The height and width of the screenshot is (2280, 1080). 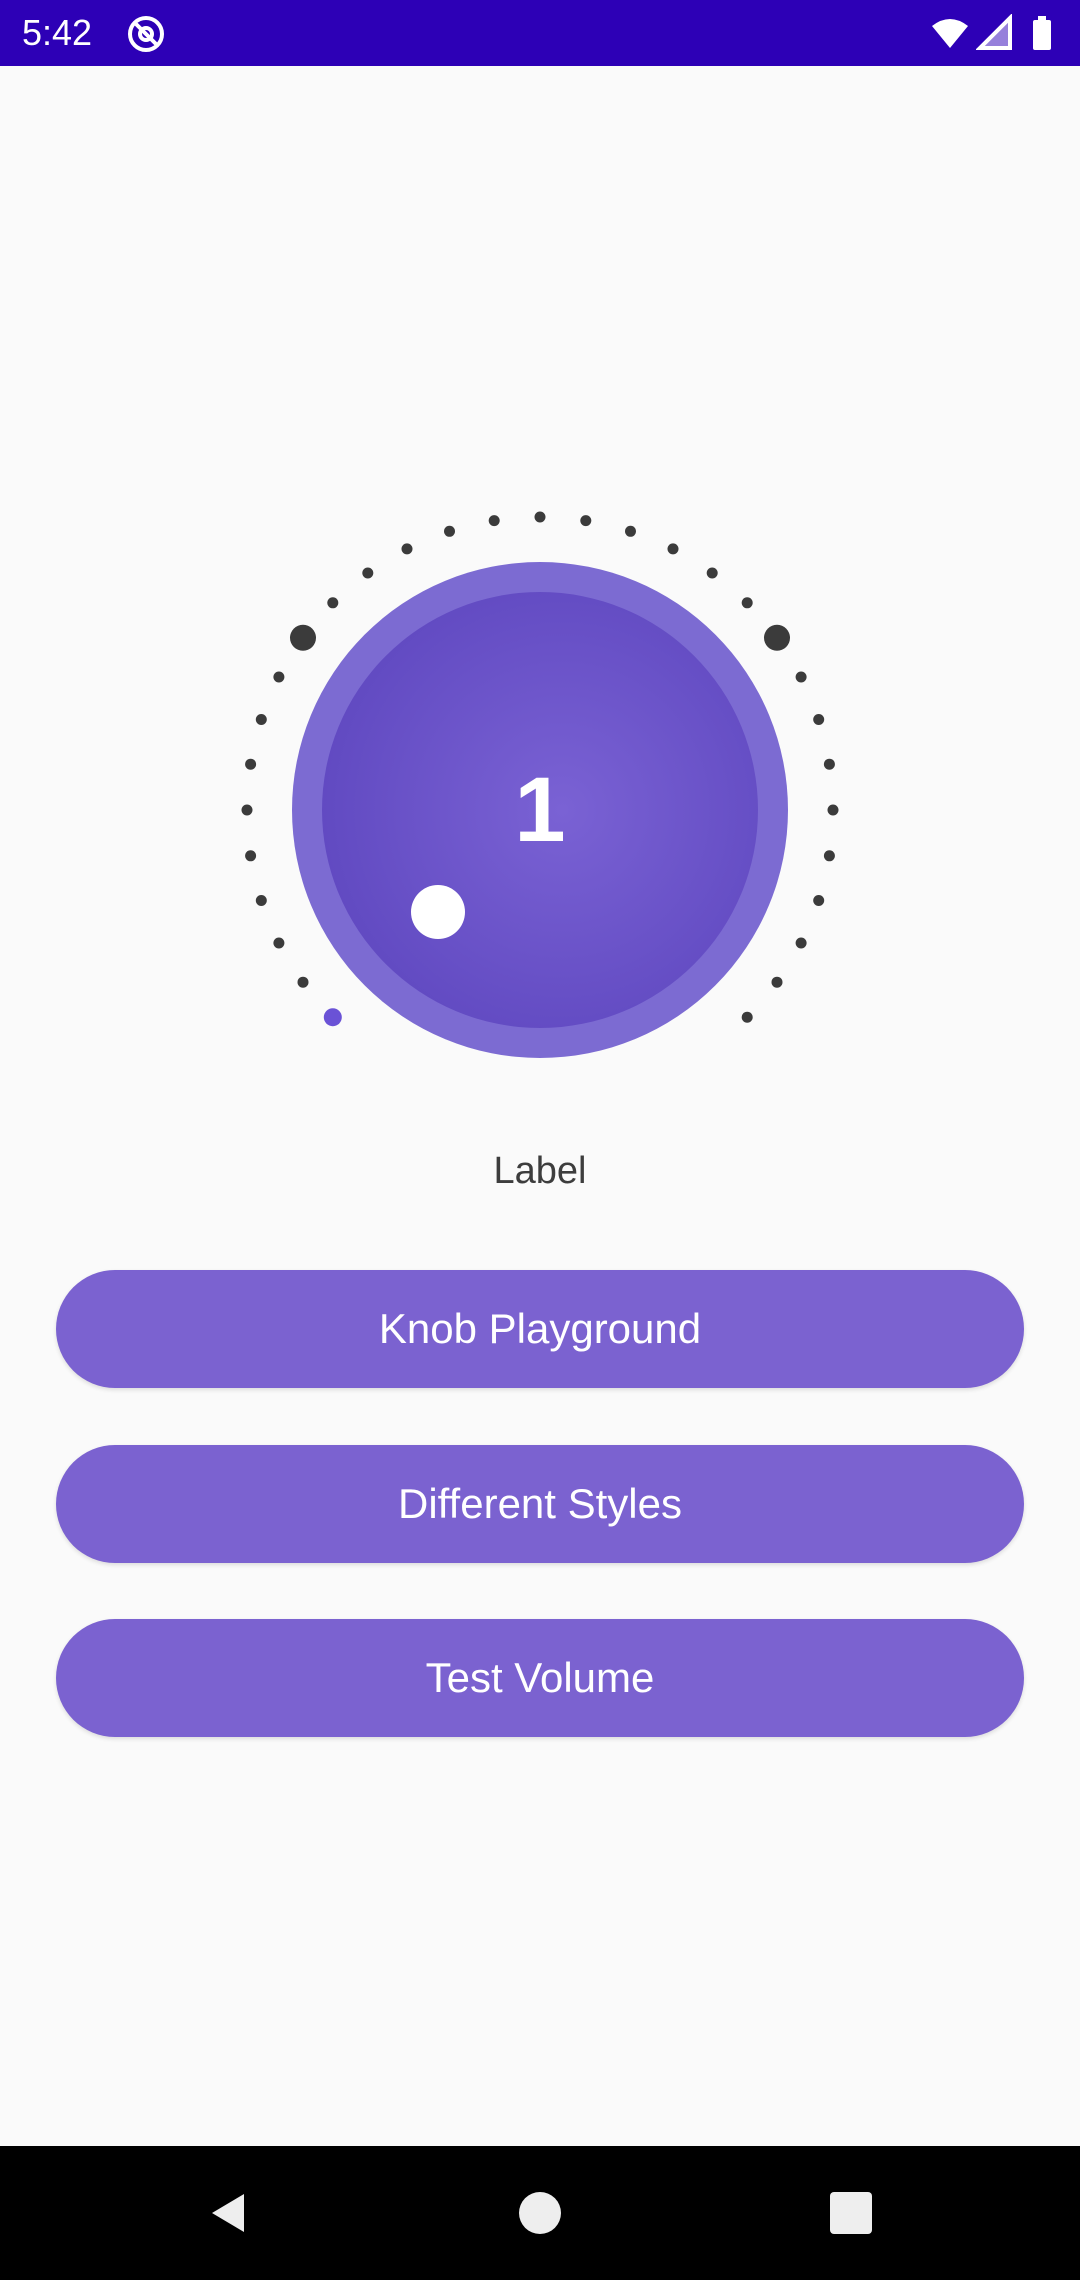 I want to click on knob-playground-button: Knob Playground, so click(x=540, y=1329).